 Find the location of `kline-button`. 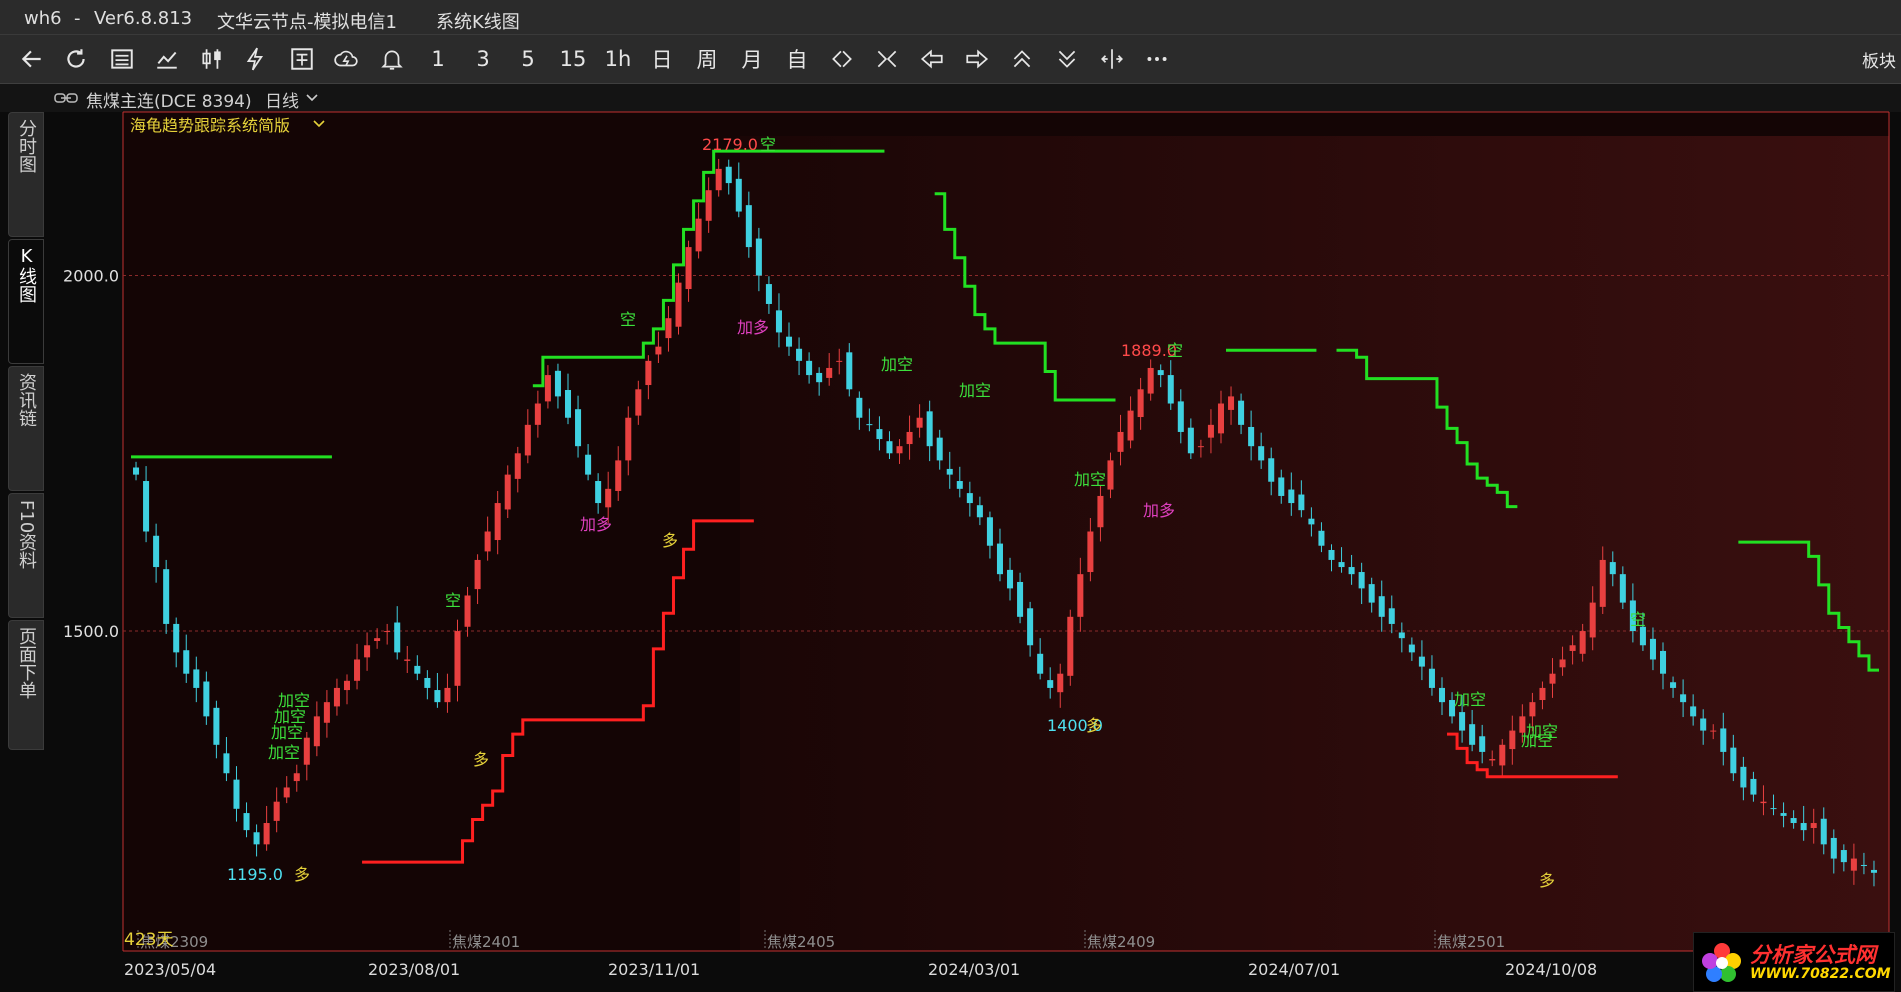

kline-button is located at coordinates (212, 59).